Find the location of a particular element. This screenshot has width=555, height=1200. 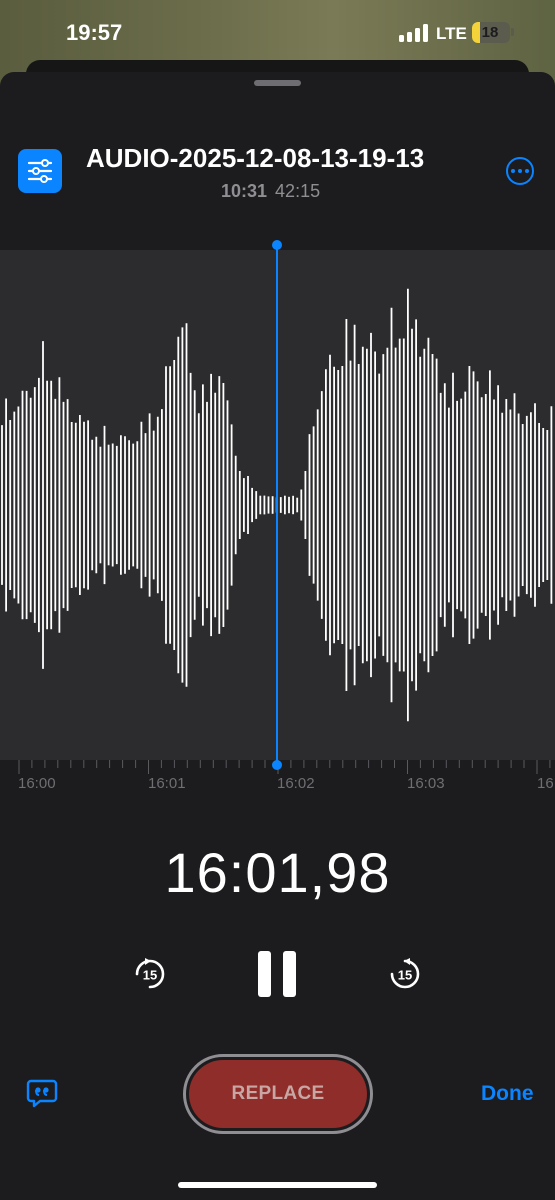

timeline-label: 16:02 is located at coordinates (296, 783).